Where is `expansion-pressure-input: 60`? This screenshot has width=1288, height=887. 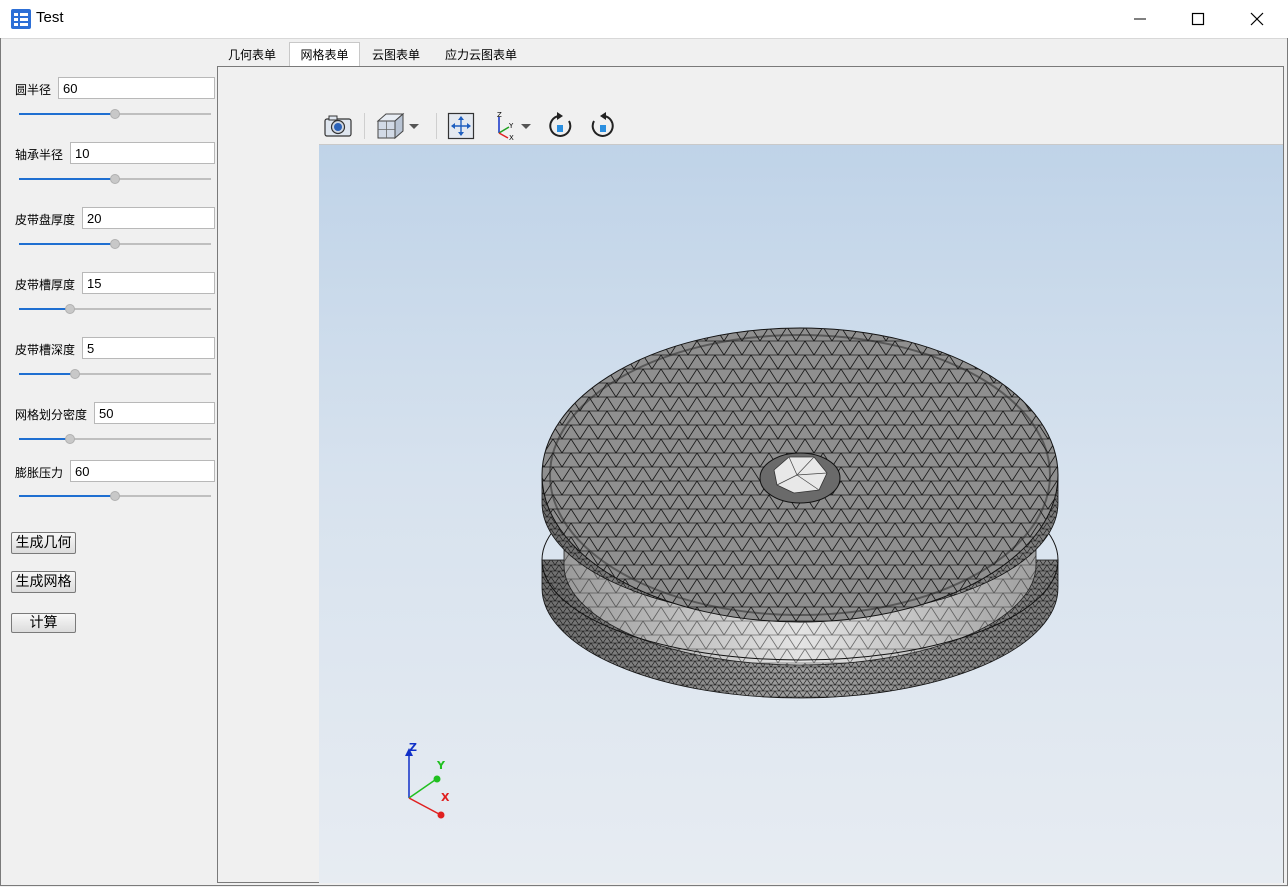 expansion-pressure-input: 60 is located at coordinates (142, 471).